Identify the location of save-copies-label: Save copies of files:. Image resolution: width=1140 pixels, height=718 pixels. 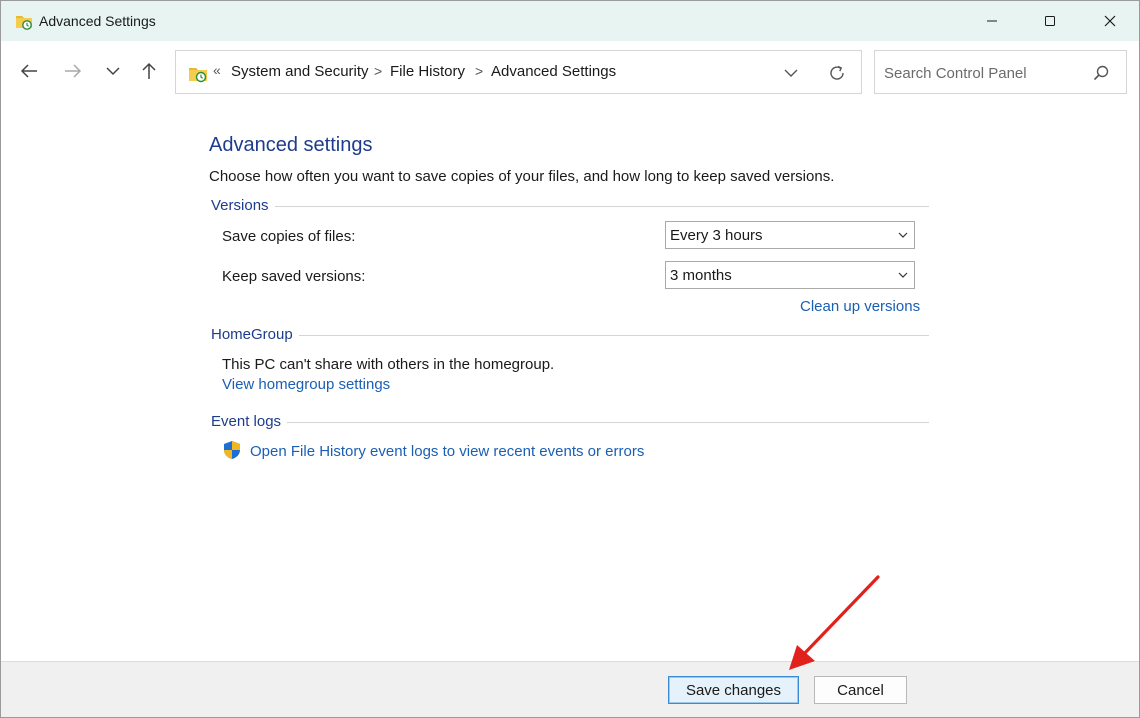
(289, 236).